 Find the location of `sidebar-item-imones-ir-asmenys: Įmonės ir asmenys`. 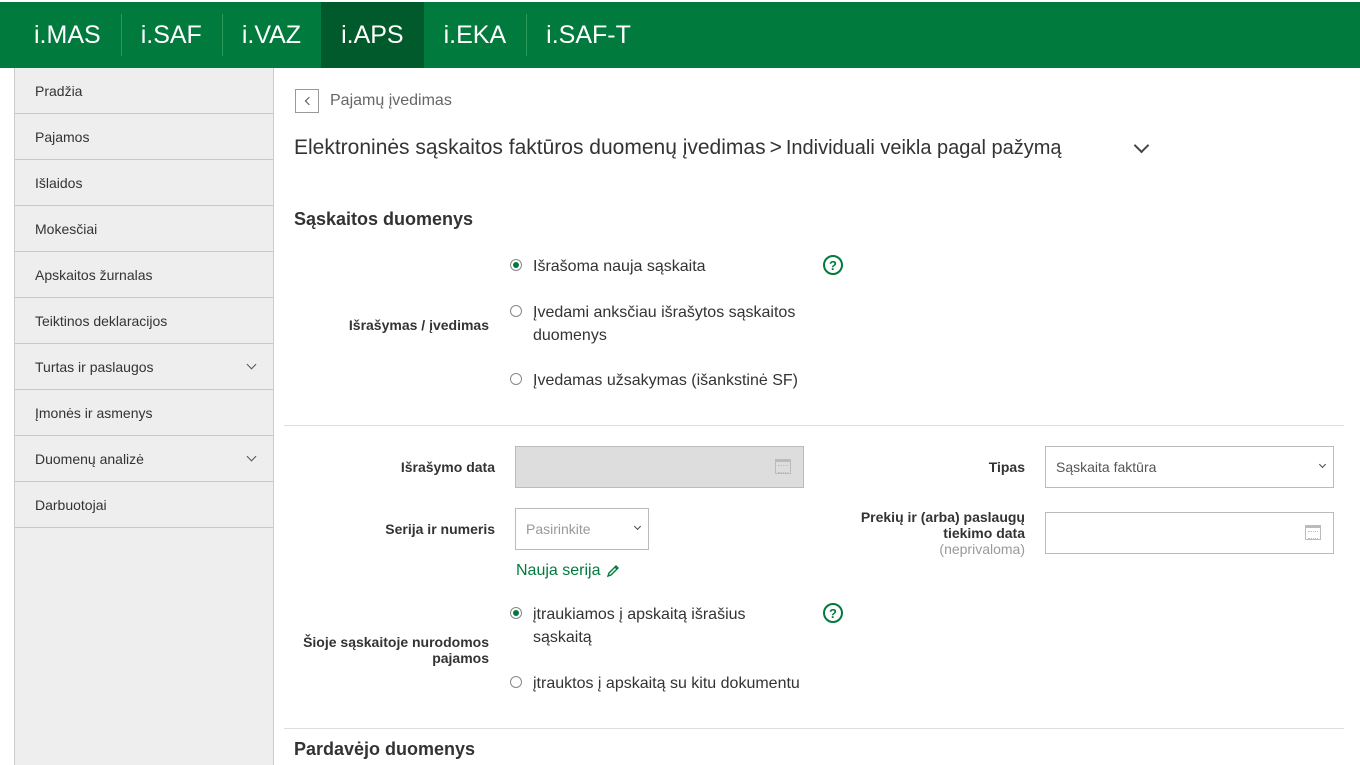

sidebar-item-imones-ir-asmenys: Įmonės ir asmenys is located at coordinates (144, 413).